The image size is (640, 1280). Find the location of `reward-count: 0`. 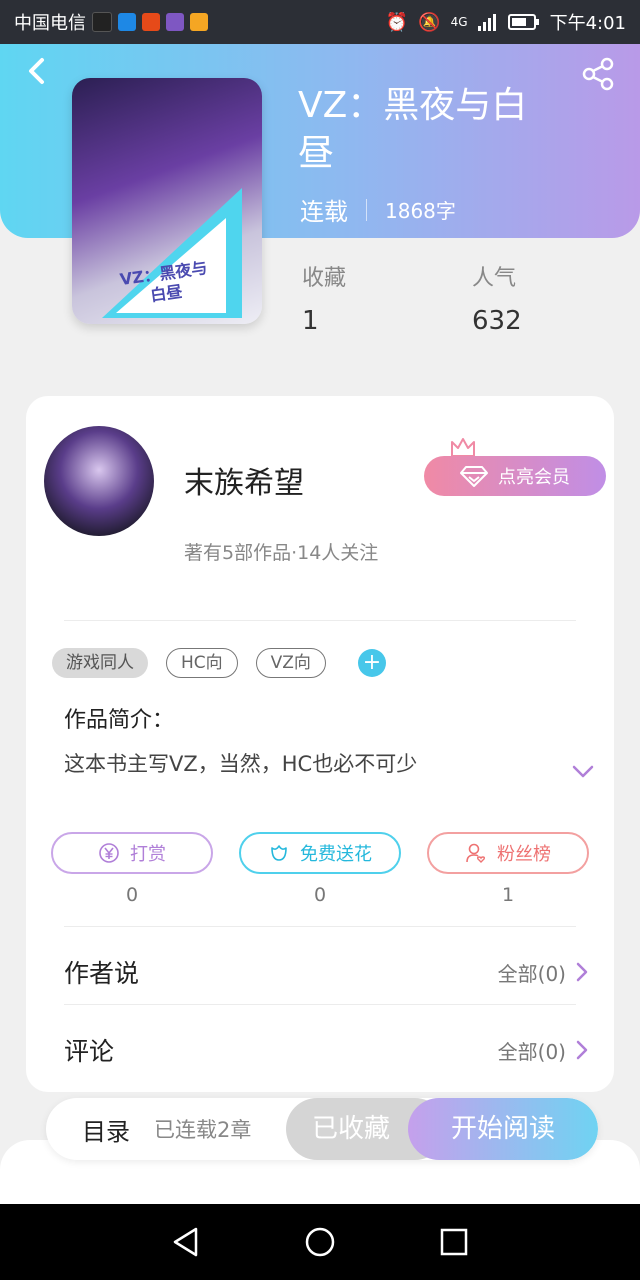

reward-count: 0 is located at coordinates (132, 895).